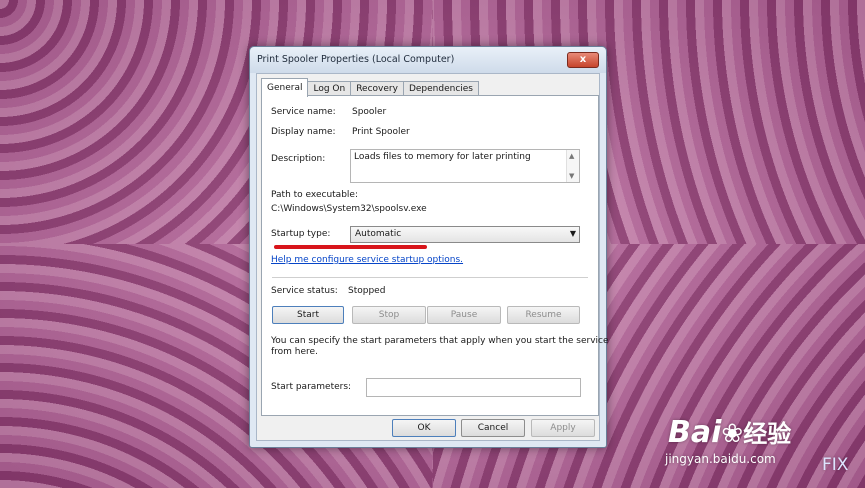 The width and height of the screenshot is (865, 488). Describe the element at coordinates (311, 387) in the screenshot. I see `start-parameters-label: Start parameters:` at that location.